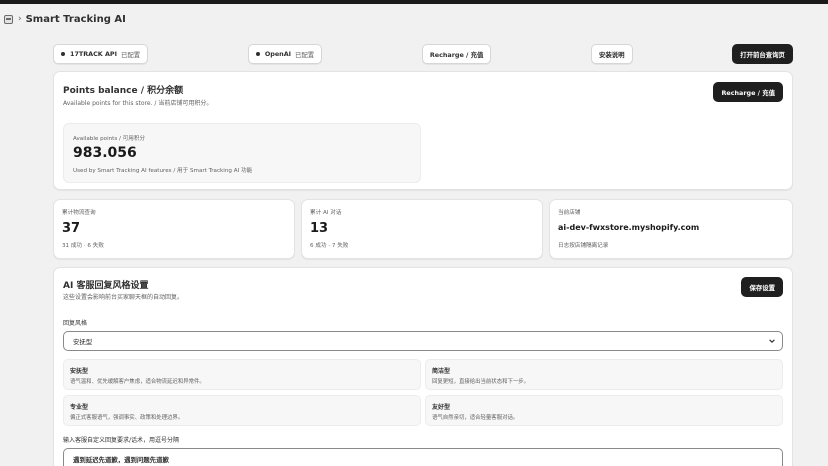 Image resolution: width=828 pixels, height=466 pixels. What do you see at coordinates (174, 229) in the screenshot?
I see `stat-card-tracking: 累计物流查询 37 31 成功 · 6 失败` at bounding box center [174, 229].